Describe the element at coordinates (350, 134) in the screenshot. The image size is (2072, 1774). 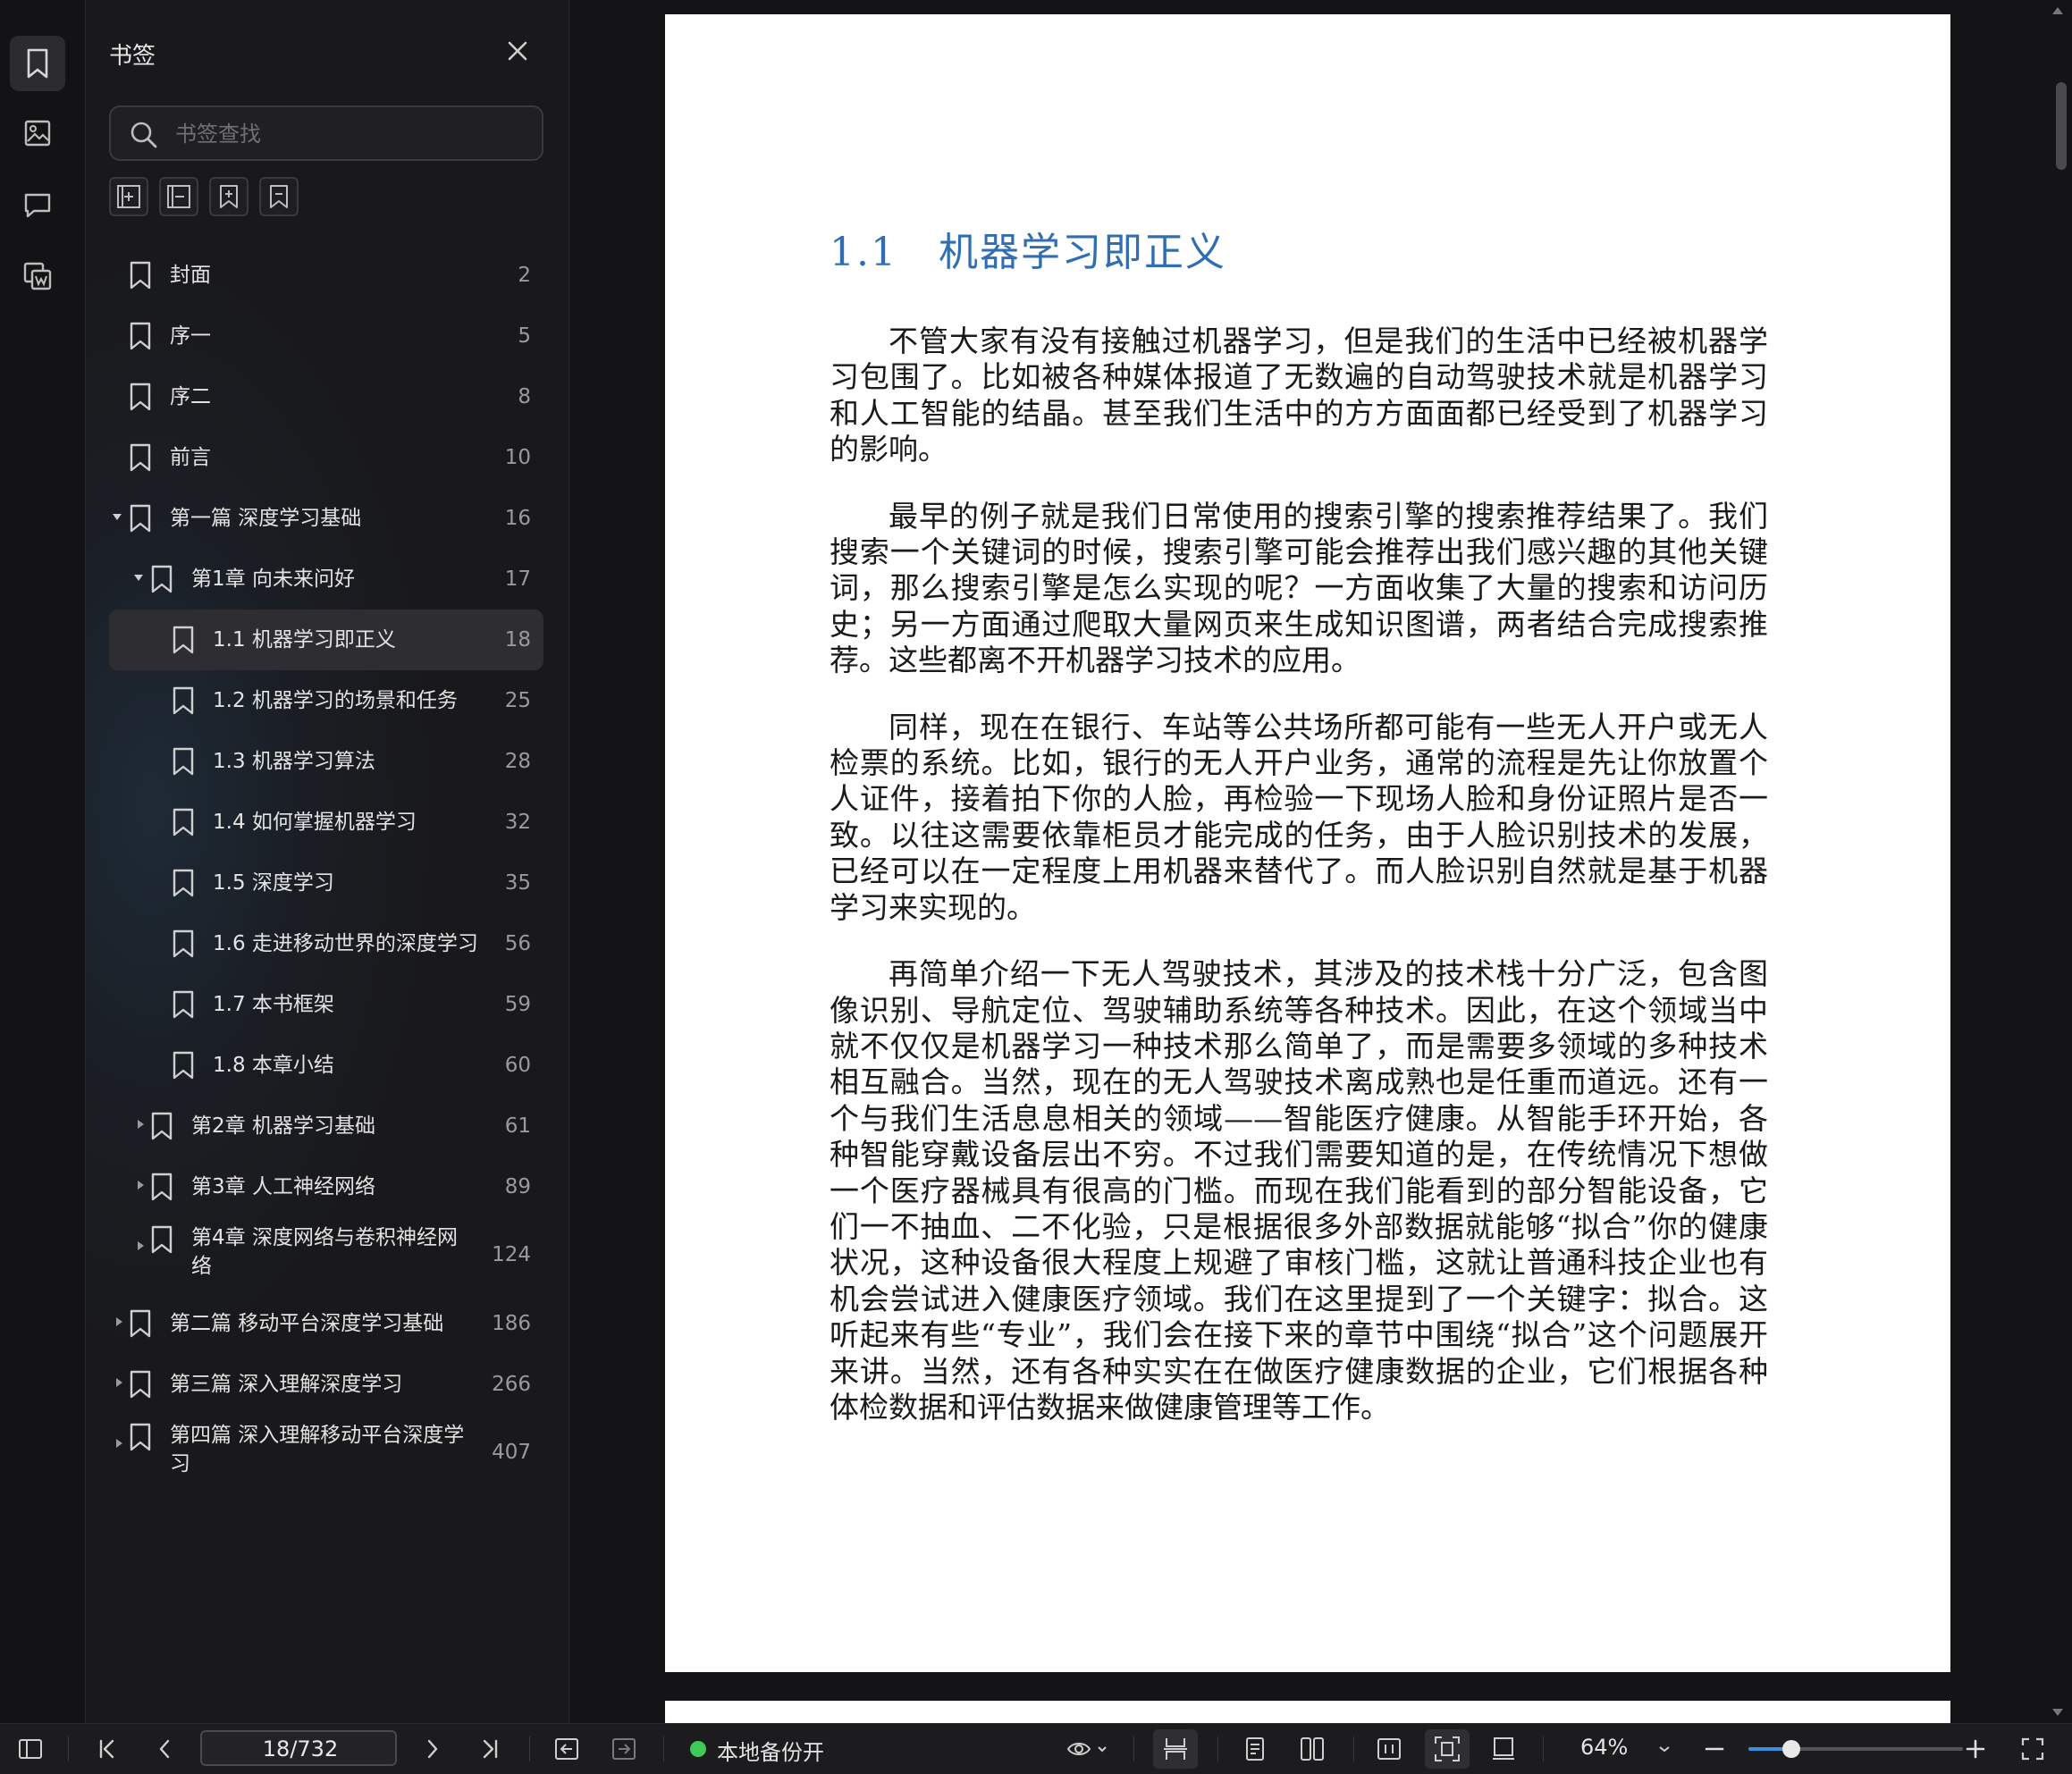
I see `bookmark-search-input` at that location.